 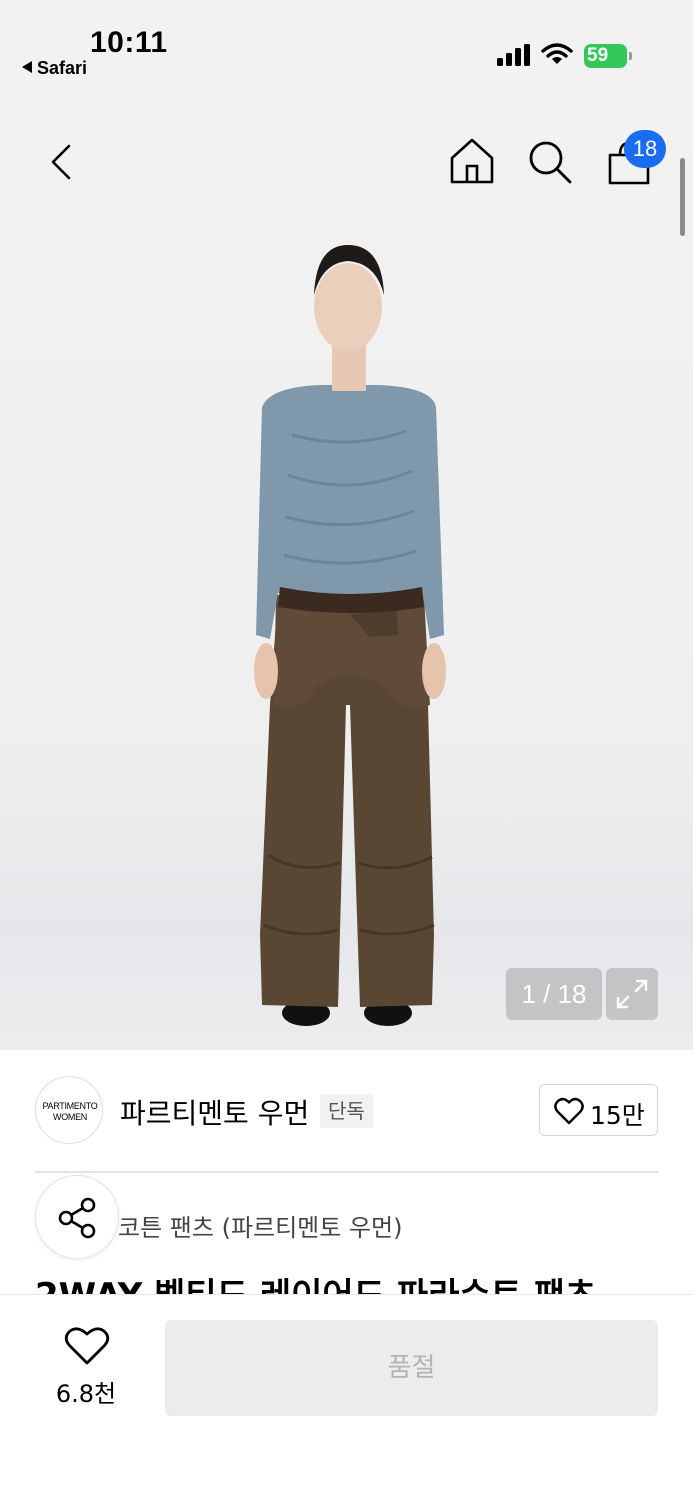 What do you see at coordinates (350, 635) in the screenshot?
I see `model-photo` at bounding box center [350, 635].